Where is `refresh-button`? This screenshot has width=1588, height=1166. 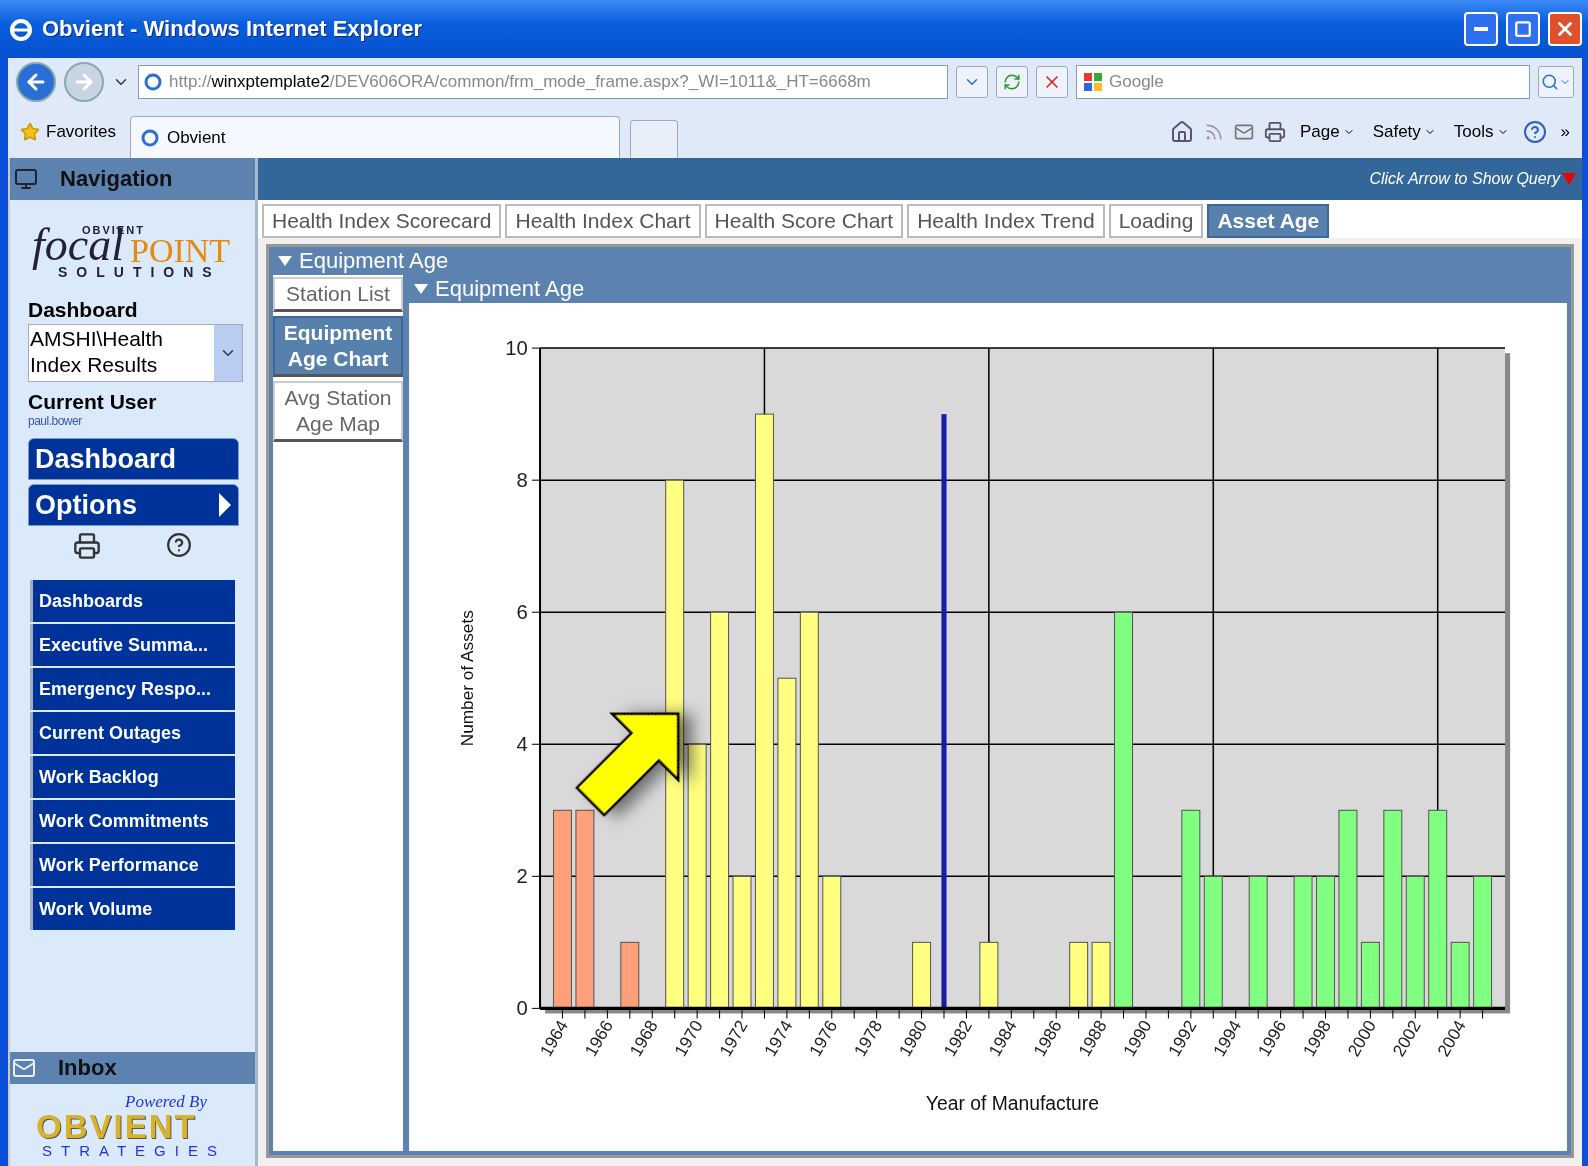
refresh-button is located at coordinates (1012, 82).